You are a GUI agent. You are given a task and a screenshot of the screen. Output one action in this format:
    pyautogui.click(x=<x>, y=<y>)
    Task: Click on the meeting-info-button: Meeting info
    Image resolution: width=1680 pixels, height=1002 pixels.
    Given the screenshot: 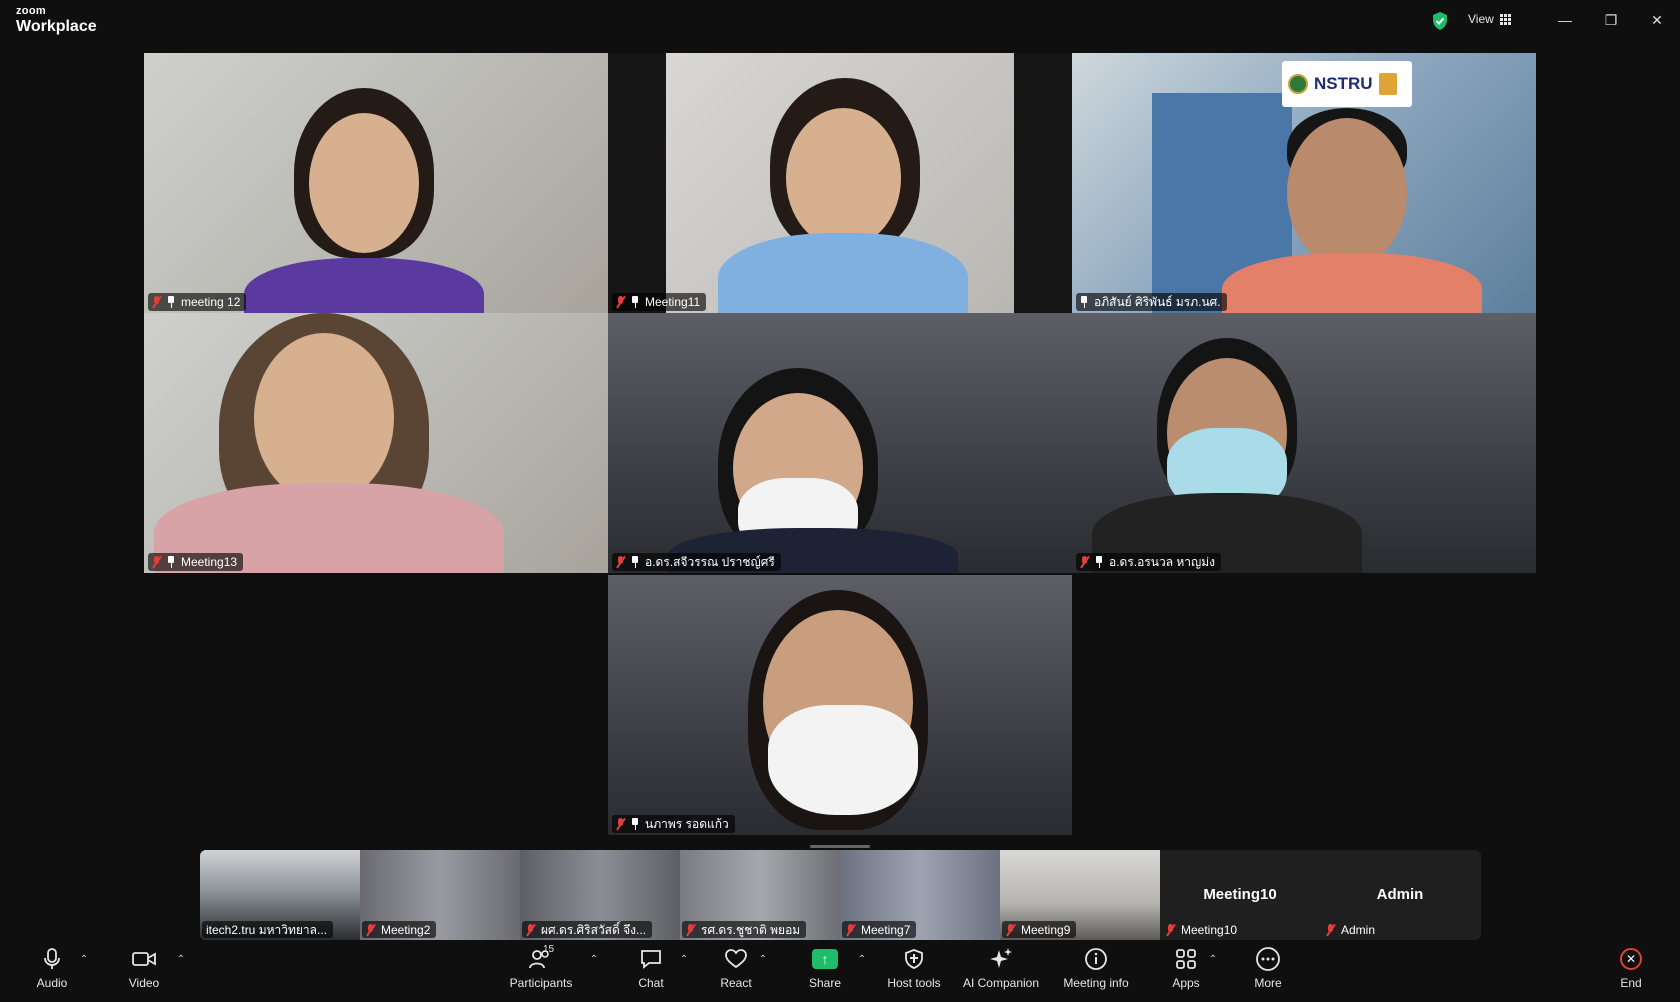 What is the action you would take?
    pyautogui.click(x=1096, y=971)
    